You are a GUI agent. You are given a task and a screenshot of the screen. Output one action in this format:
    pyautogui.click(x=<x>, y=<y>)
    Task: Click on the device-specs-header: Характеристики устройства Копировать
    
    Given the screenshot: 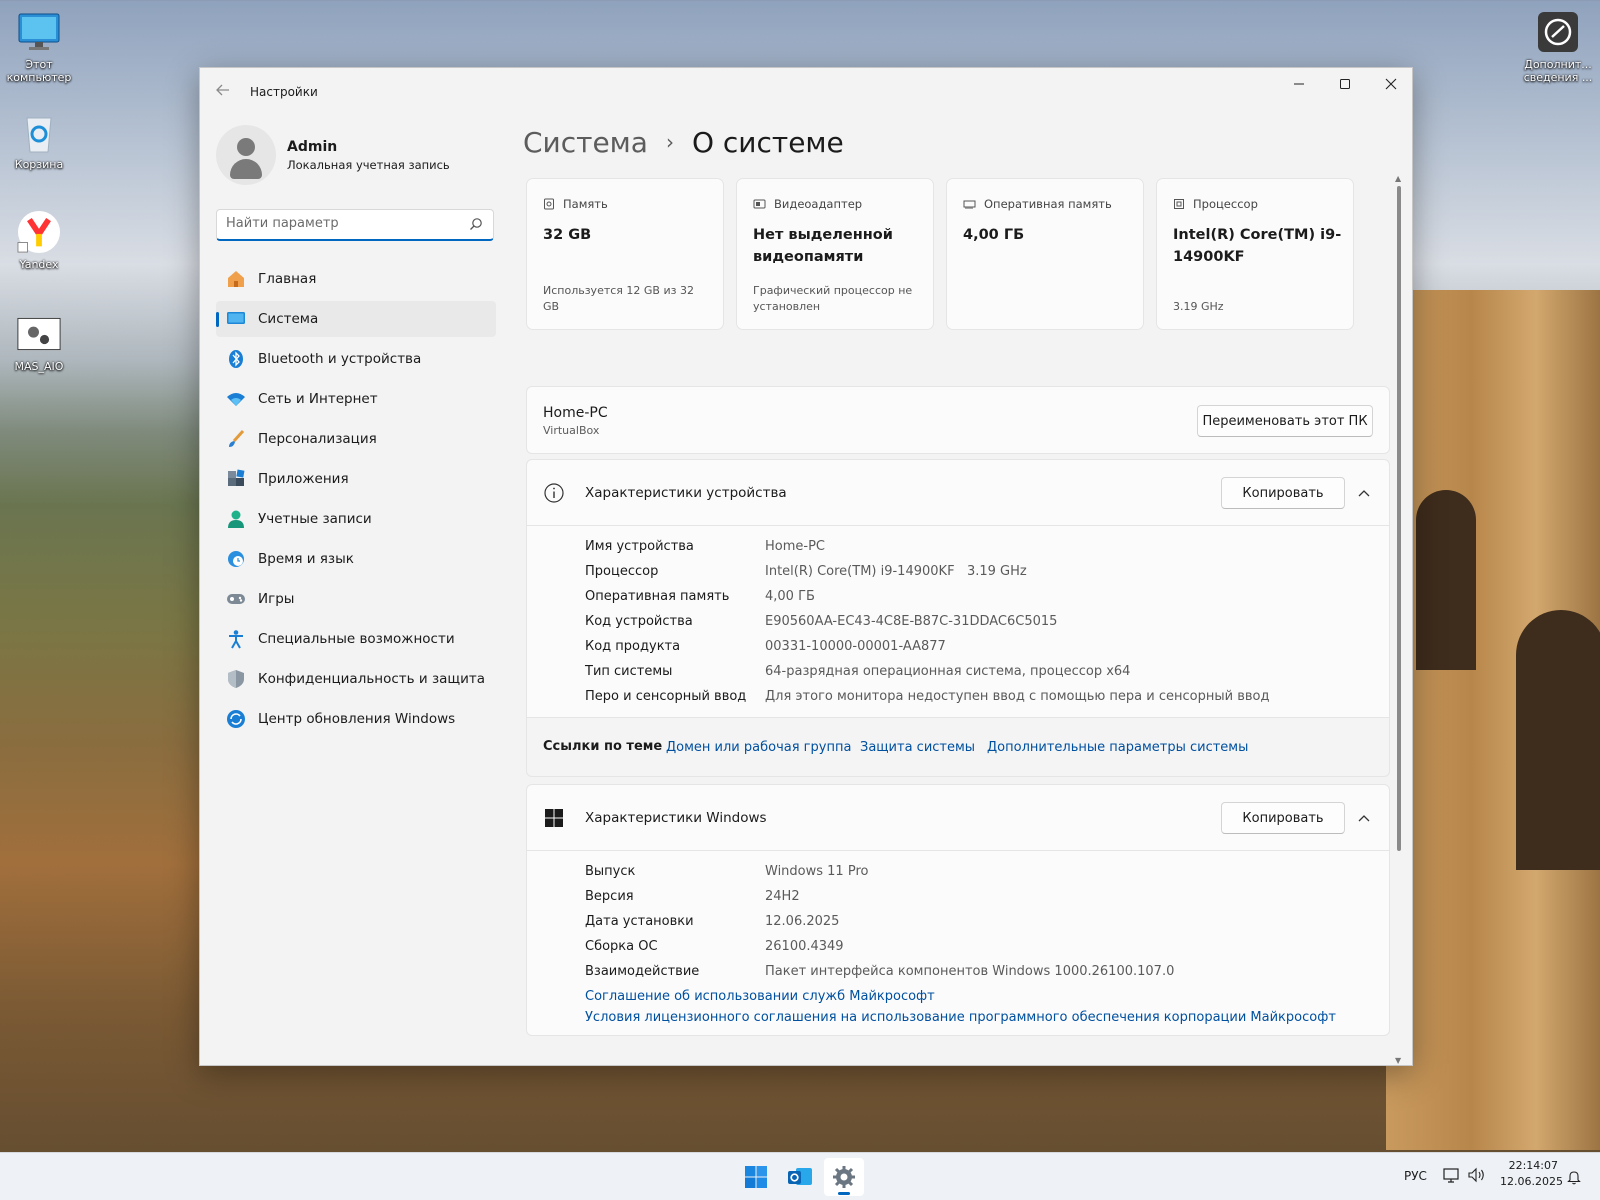 What is the action you would take?
    pyautogui.click(x=958, y=493)
    